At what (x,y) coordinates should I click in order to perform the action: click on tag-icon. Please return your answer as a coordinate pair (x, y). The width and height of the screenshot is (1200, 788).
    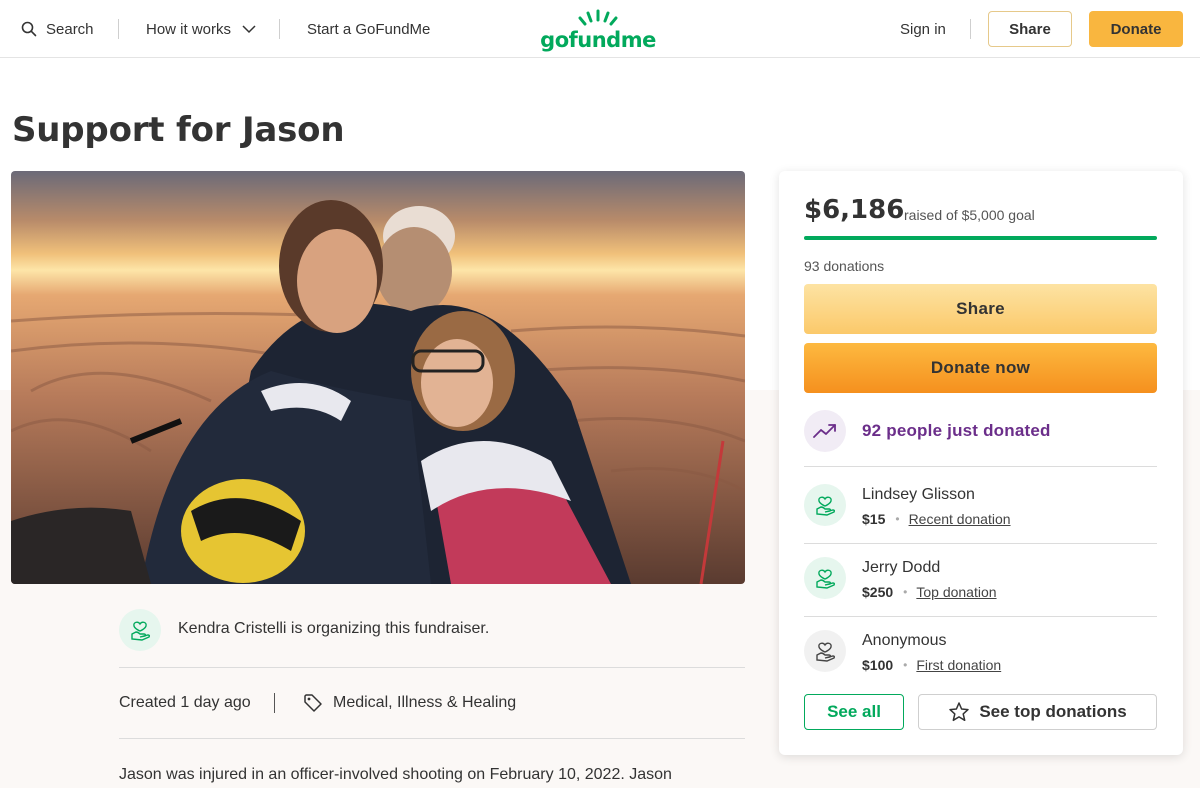
    Looking at the image, I should click on (313, 703).